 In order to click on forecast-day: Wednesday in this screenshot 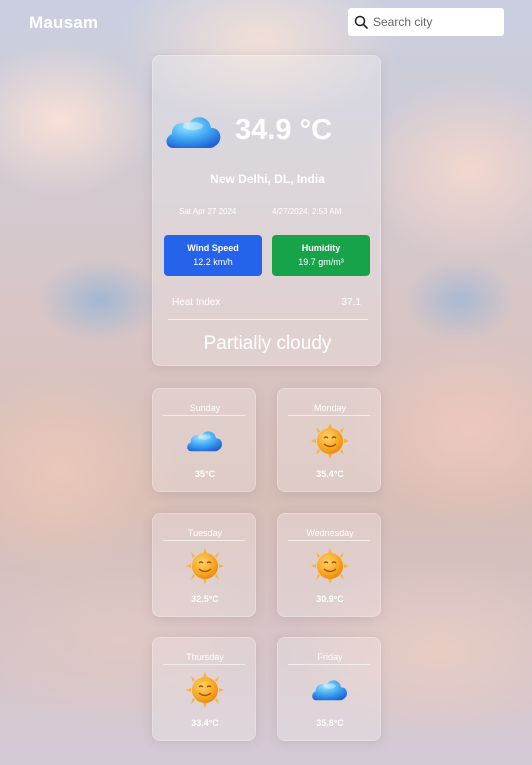, I will do `click(330, 533)`.